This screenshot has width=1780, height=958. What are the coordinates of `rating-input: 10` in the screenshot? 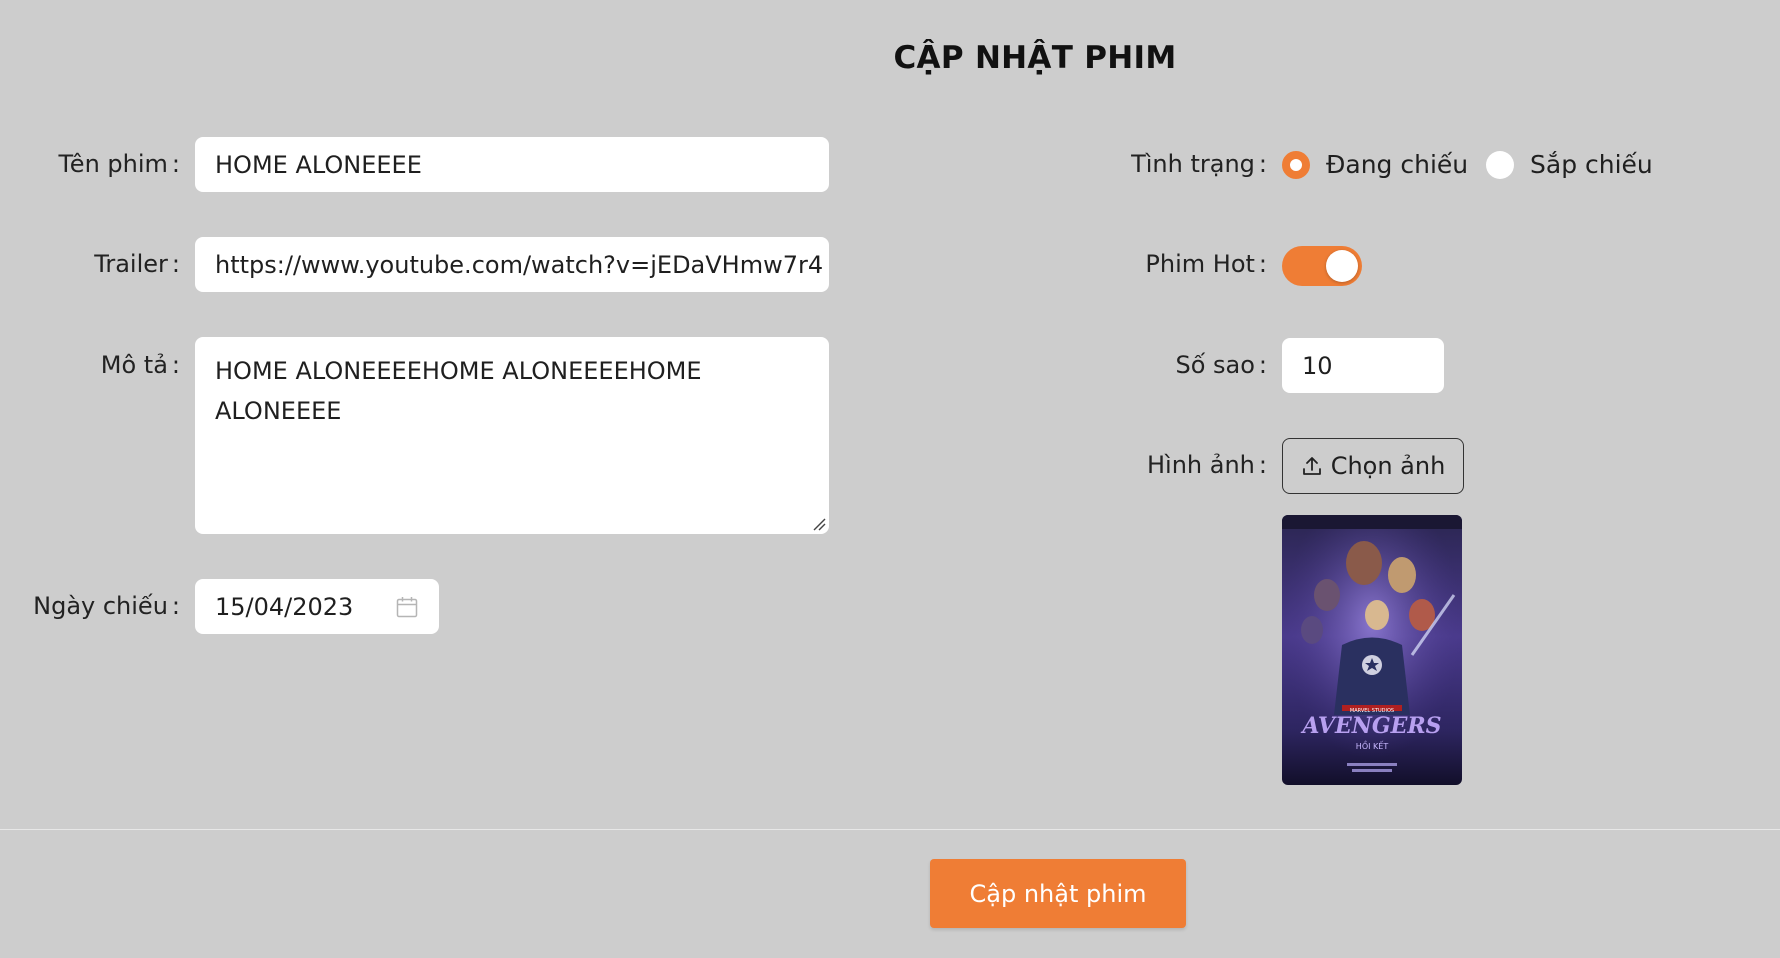 It's located at (1363, 365).